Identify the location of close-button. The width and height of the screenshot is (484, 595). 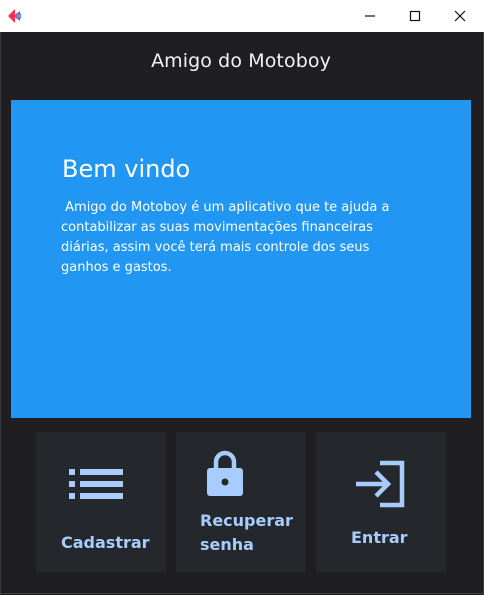
(460, 16).